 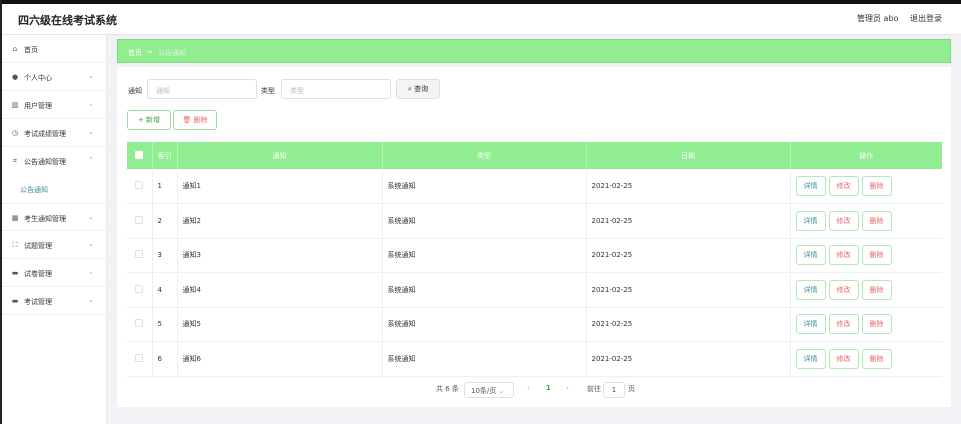 What do you see at coordinates (534, 324) in the screenshot?
I see `table-row: 5 通知5 系统通知 2021-02-25 详情 修改 删除` at bounding box center [534, 324].